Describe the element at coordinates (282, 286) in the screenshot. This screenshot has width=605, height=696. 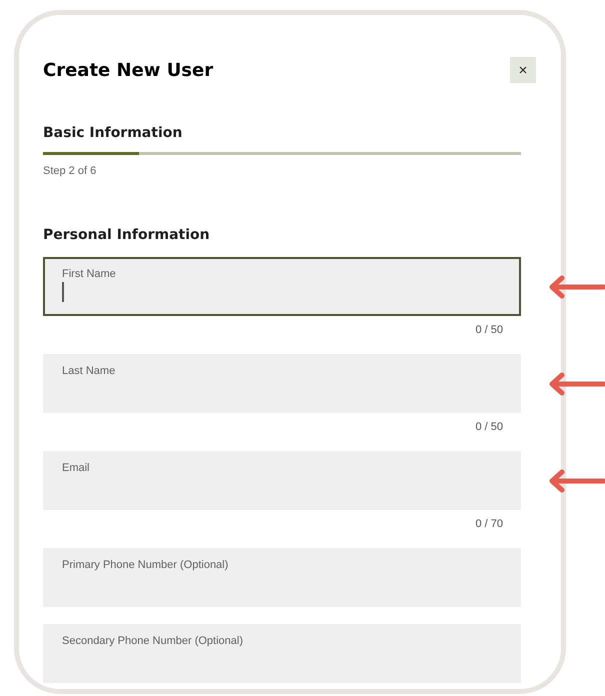
I see `input-field: First Name` at that location.